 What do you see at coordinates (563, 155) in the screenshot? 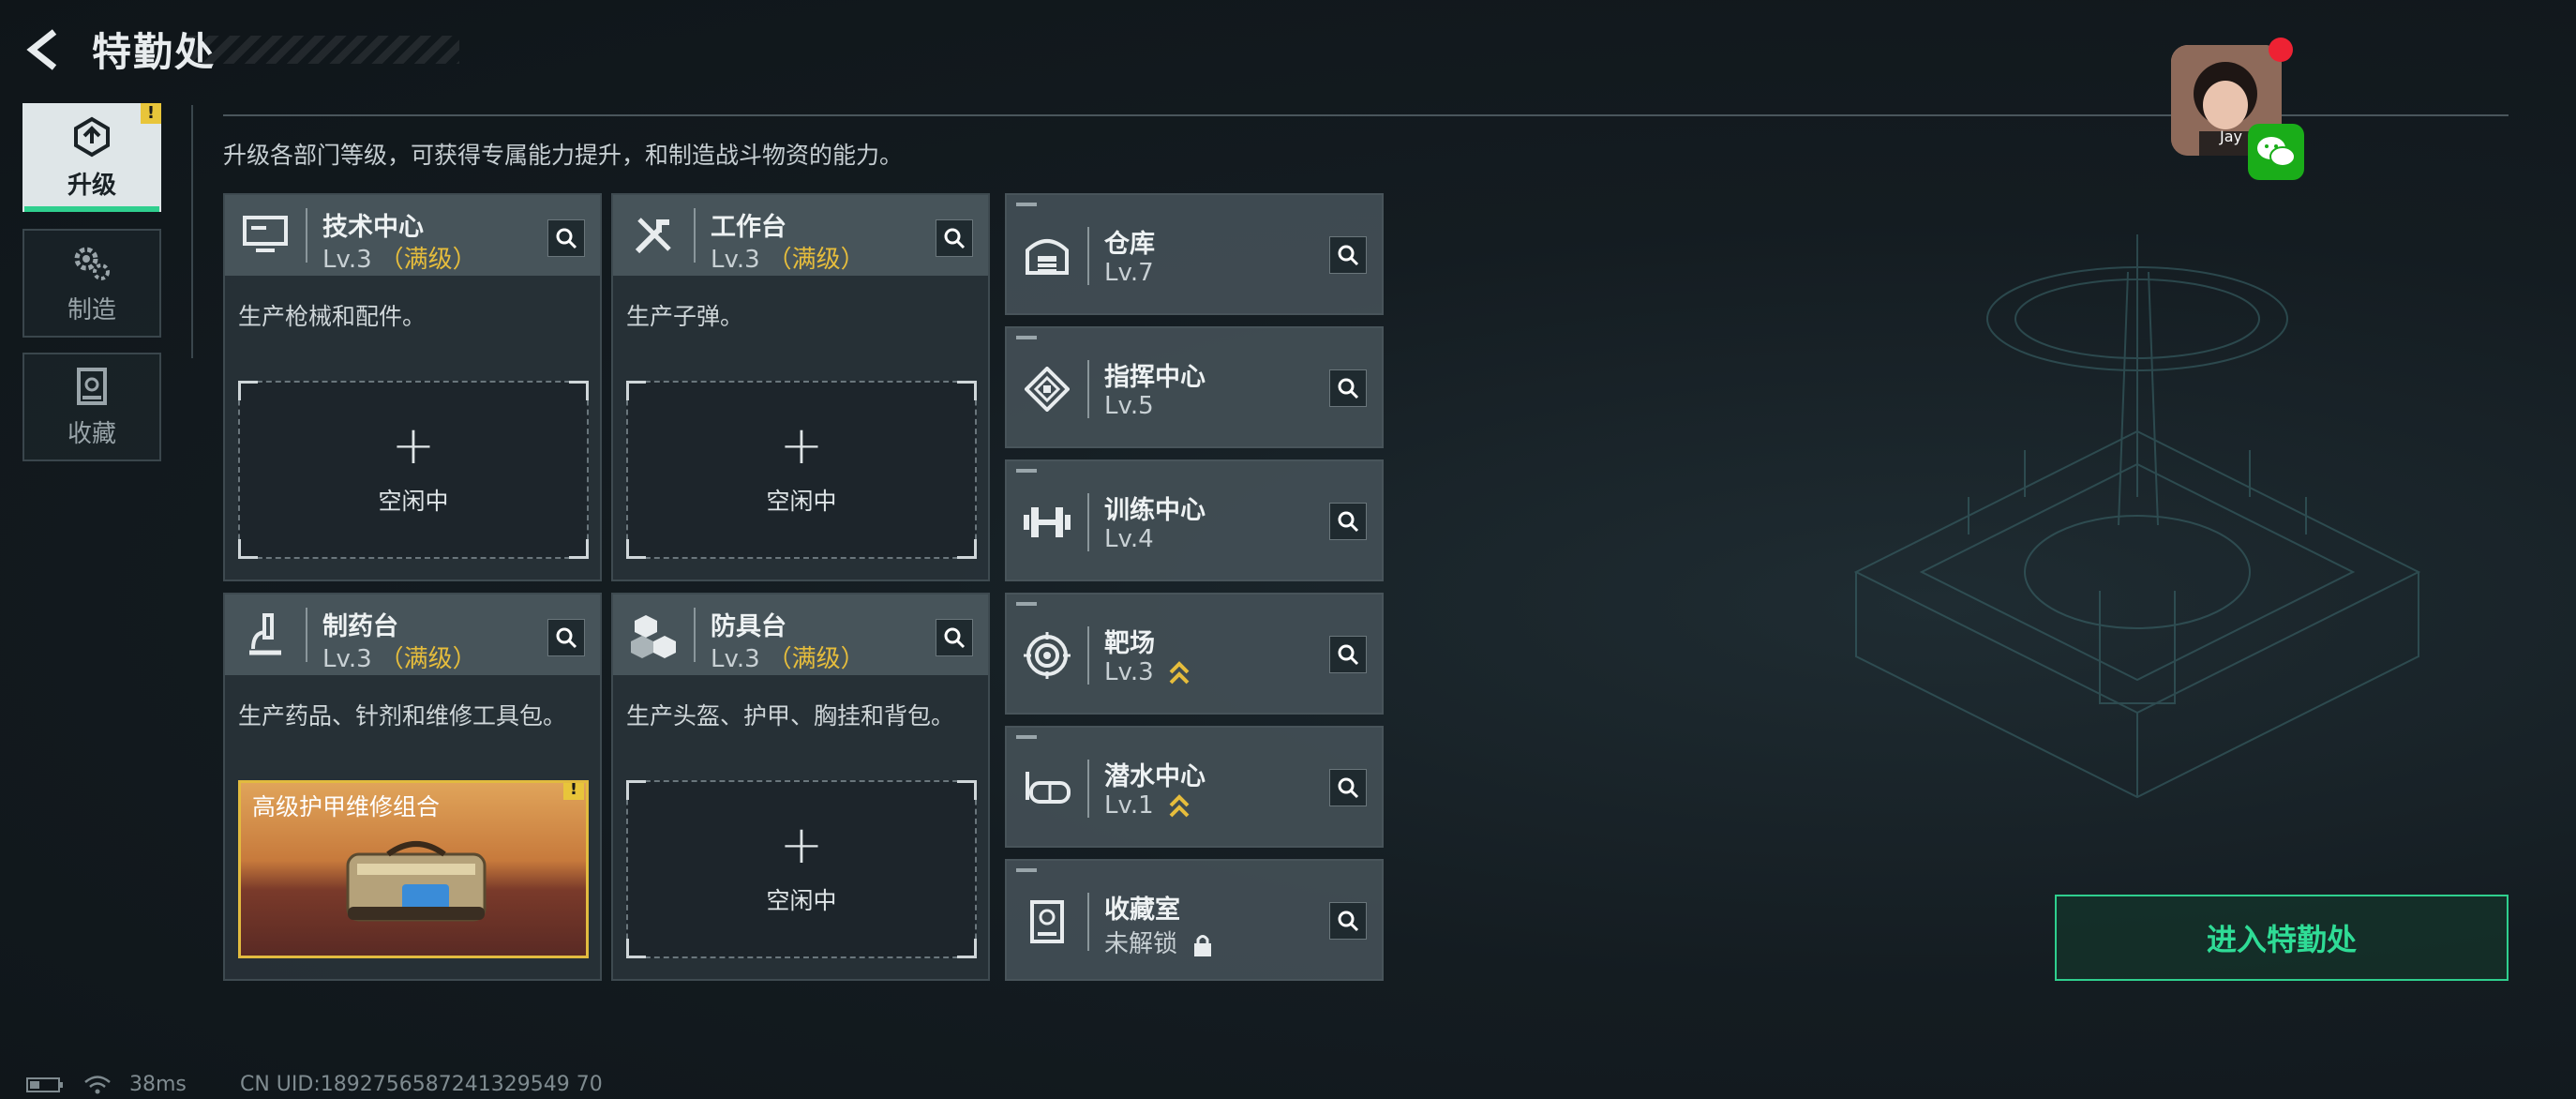
I see `page-description: 升级各部门等级，可获得专属能力提升，和制造战斗物资的能力。` at bounding box center [563, 155].